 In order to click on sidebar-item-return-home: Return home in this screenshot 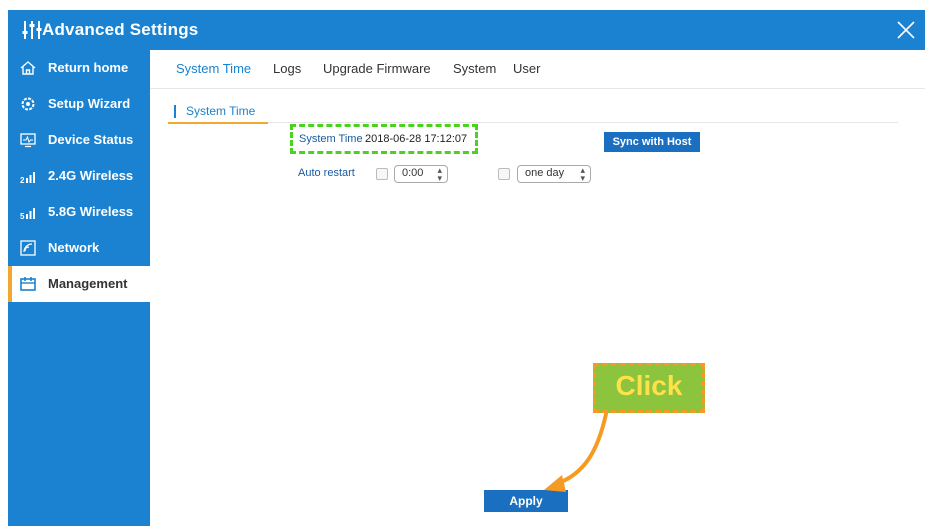, I will do `click(79, 68)`.